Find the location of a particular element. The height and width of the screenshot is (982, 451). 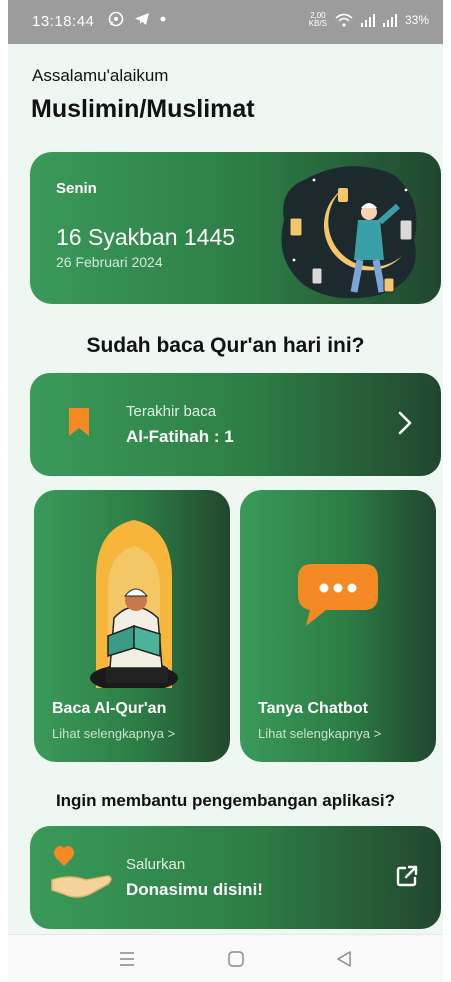

user-name: Muslimin/Muslimat is located at coordinates (143, 109).